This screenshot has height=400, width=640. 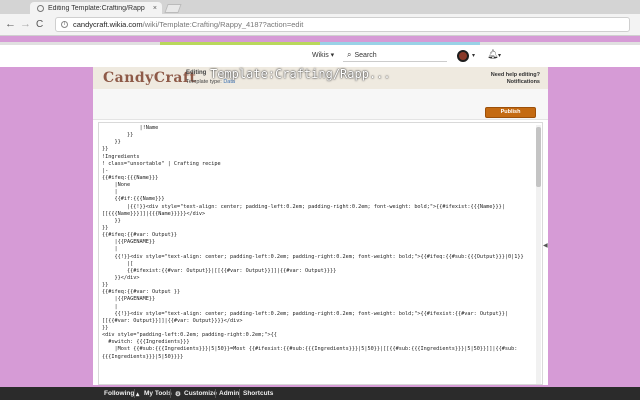 What do you see at coordinates (64, 24) in the screenshot?
I see `info-icon: i` at bounding box center [64, 24].